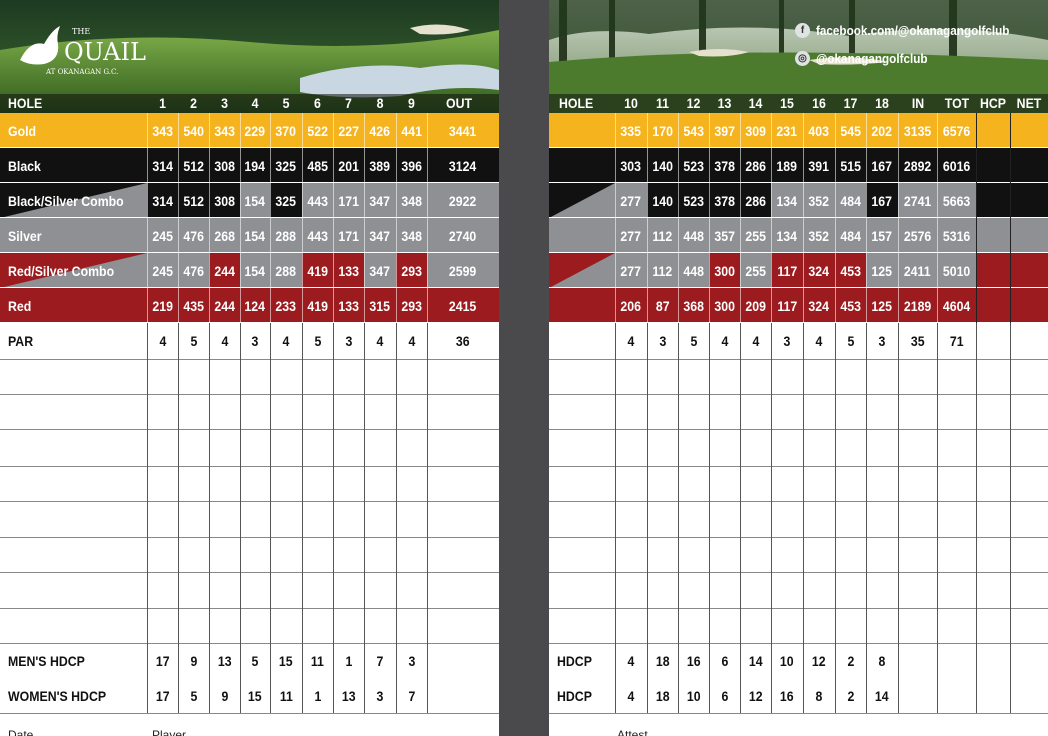  I want to click on tee-yardage: 545, so click(850, 130).